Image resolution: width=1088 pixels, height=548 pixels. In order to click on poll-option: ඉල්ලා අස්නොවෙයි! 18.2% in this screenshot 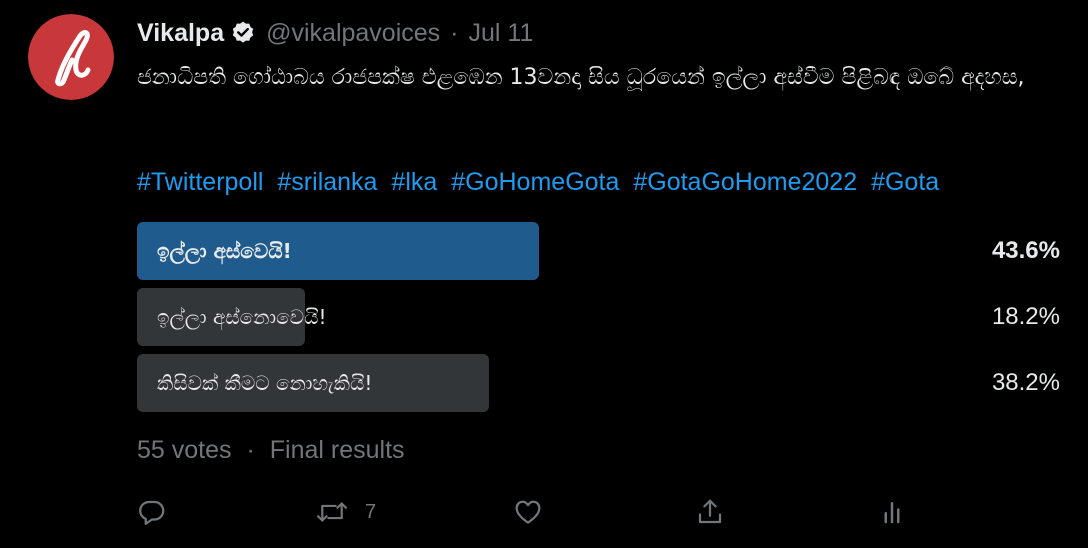, I will do `click(598, 317)`.